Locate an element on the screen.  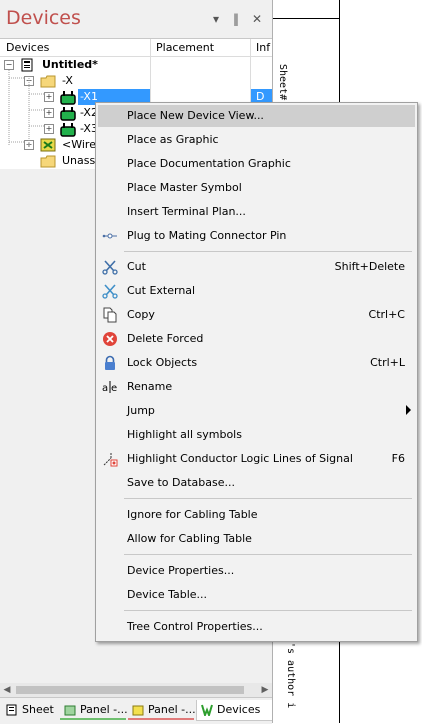
menu-item-highlight-all-symbols: Highlight all symbols is located at coordinates (256, 435).